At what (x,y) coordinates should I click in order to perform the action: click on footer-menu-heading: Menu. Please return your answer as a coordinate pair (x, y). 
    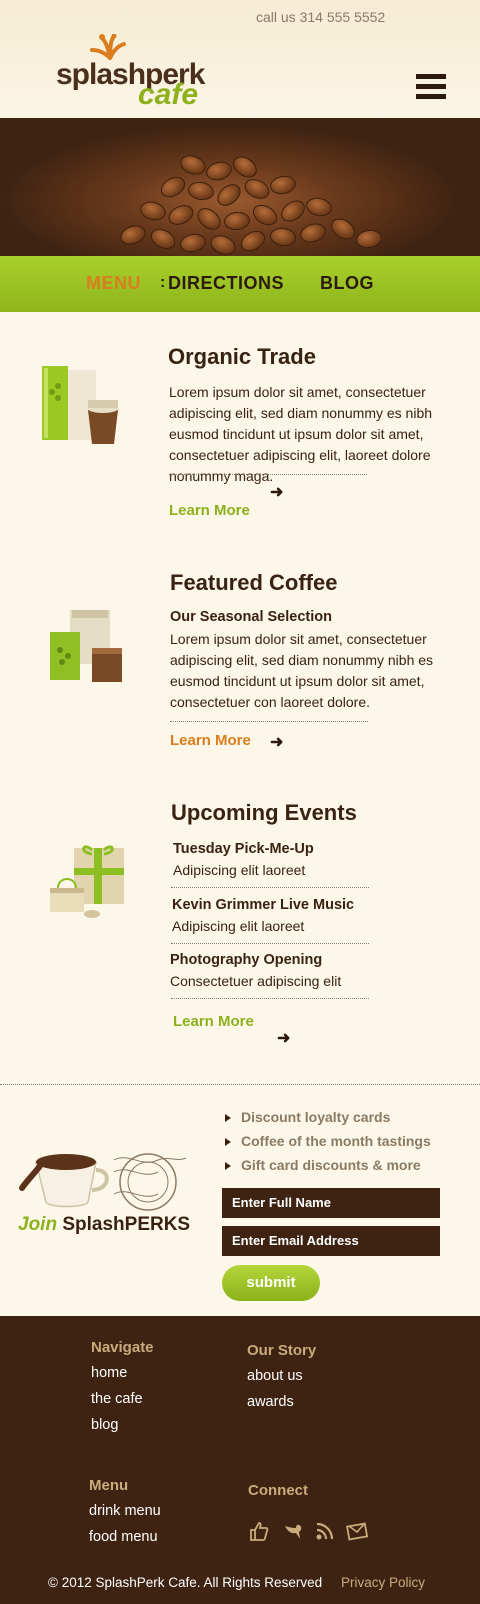
    Looking at the image, I should click on (109, 1485).